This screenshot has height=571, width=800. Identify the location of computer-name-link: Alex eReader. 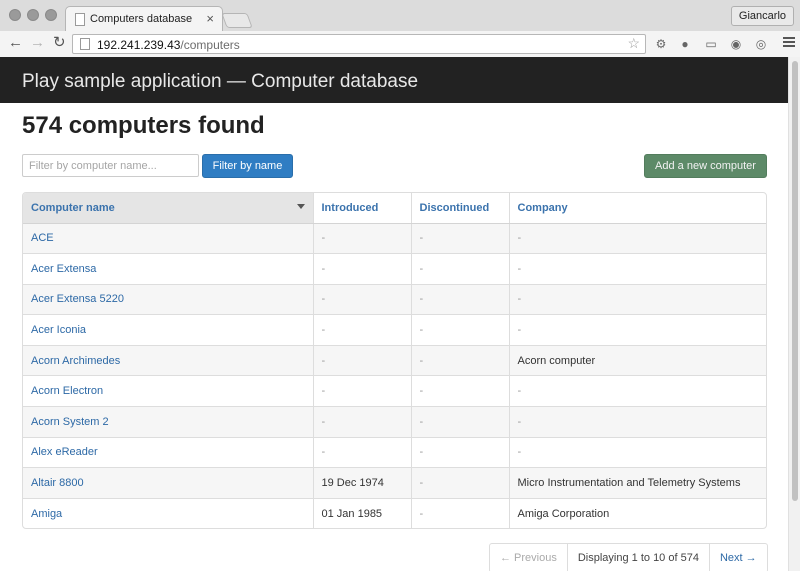
(168, 452).